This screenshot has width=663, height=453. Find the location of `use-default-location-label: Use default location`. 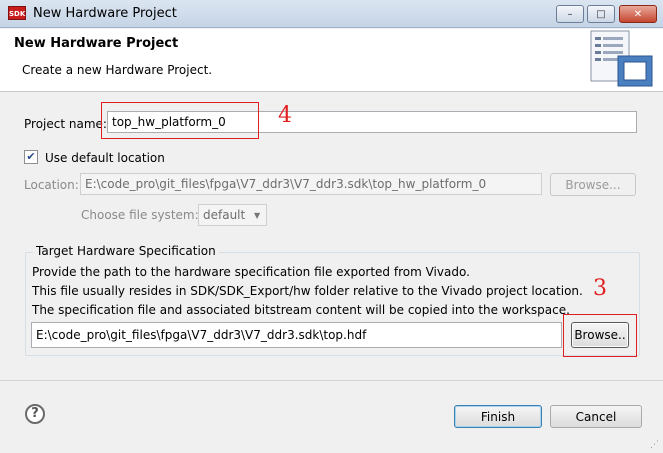

use-default-location-label: Use default location is located at coordinates (105, 158).